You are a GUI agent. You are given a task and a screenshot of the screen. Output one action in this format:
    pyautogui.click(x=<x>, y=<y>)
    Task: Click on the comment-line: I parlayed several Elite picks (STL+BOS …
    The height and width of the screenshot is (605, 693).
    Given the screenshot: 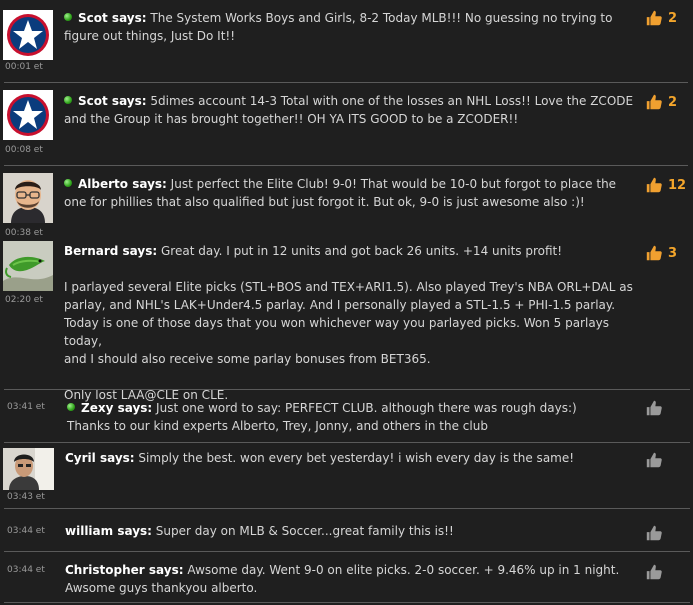 What is the action you would take?
    pyautogui.click(x=348, y=287)
    